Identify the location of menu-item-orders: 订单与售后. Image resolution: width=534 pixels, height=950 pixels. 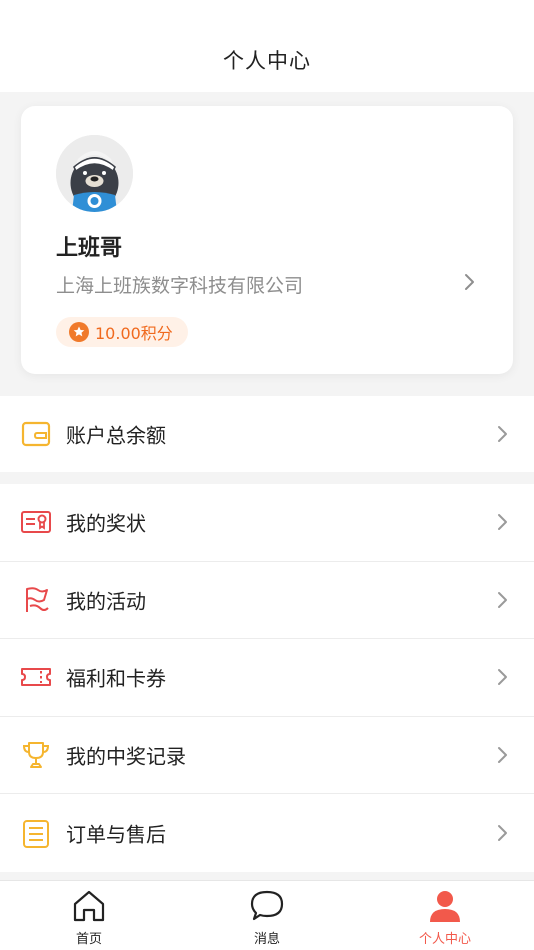
(267, 833).